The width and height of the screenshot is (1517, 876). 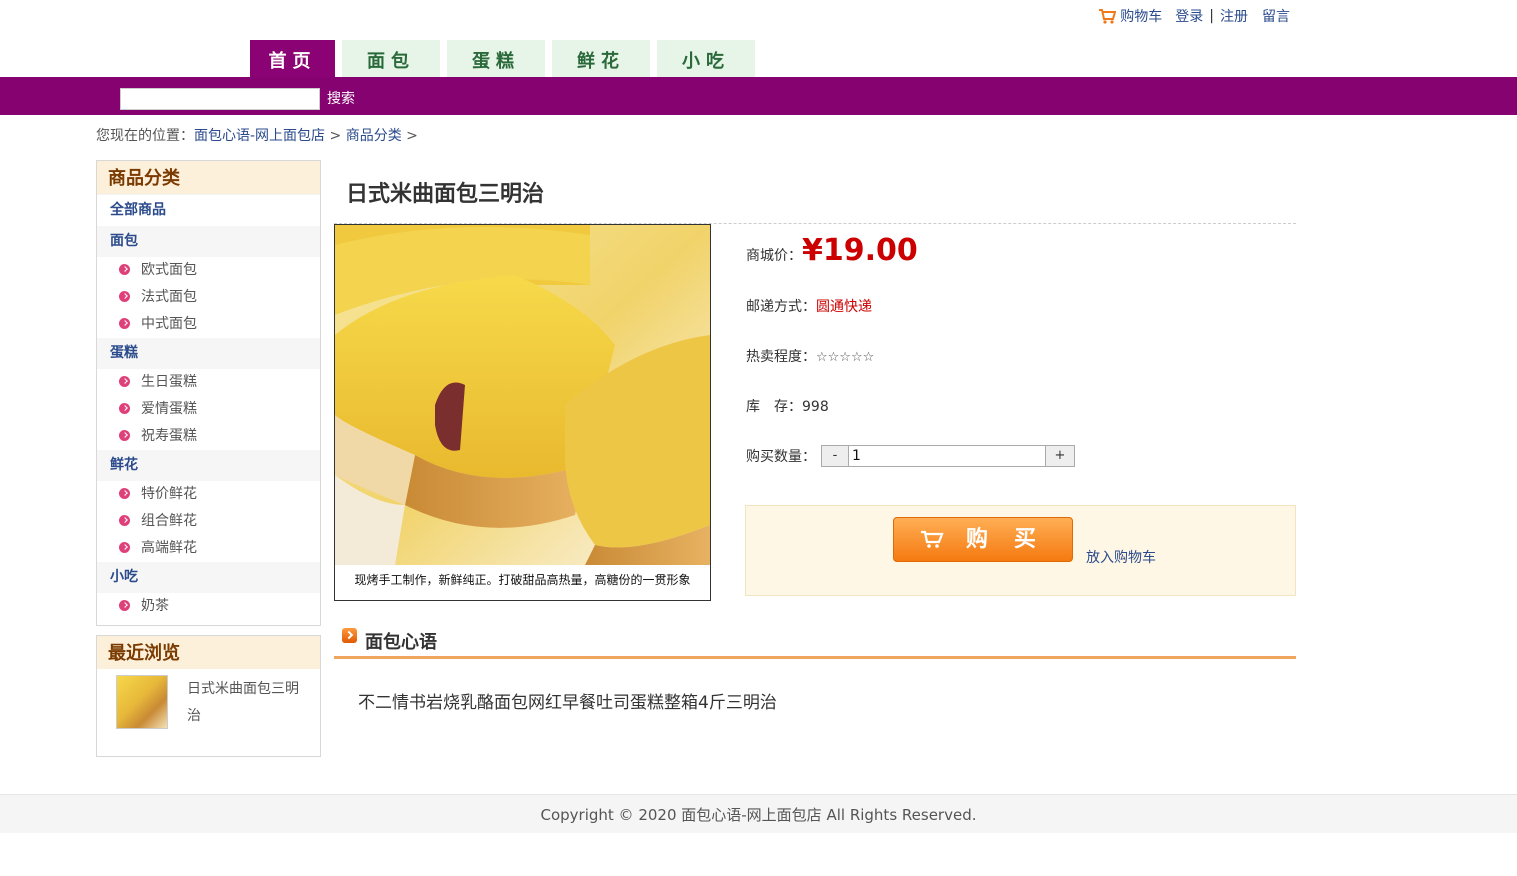 I want to click on breadcrumb-prefix: 您现在的位置：, so click(x=145, y=136).